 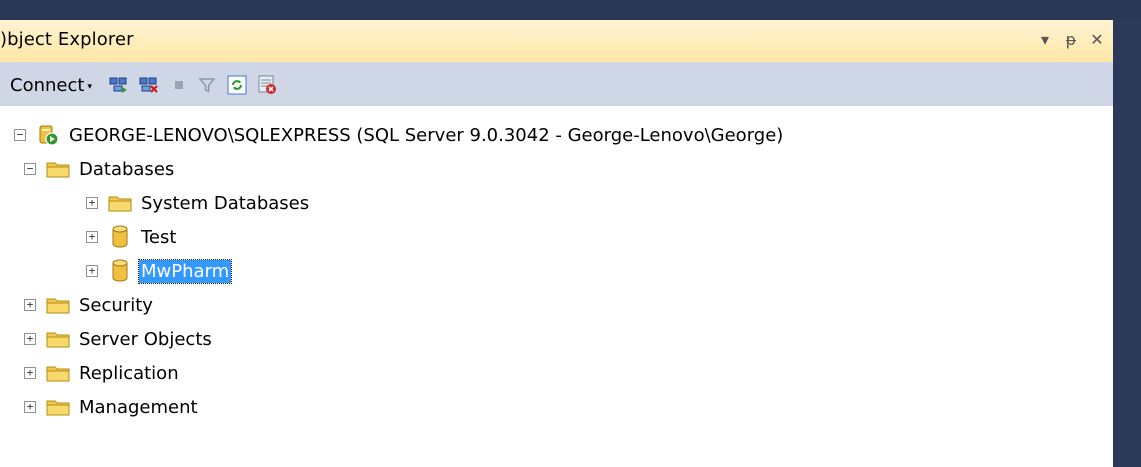 I want to click on disconnect-icon, so click(x=149, y=85).